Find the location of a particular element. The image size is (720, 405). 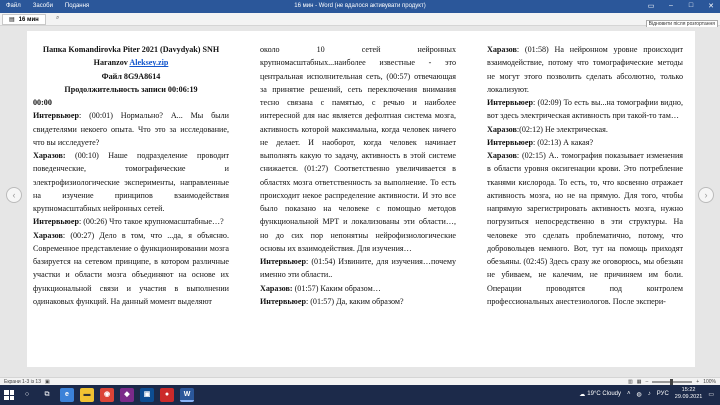

menu-bar: Файл Засоби Подання is located at coordinates (47, 6).